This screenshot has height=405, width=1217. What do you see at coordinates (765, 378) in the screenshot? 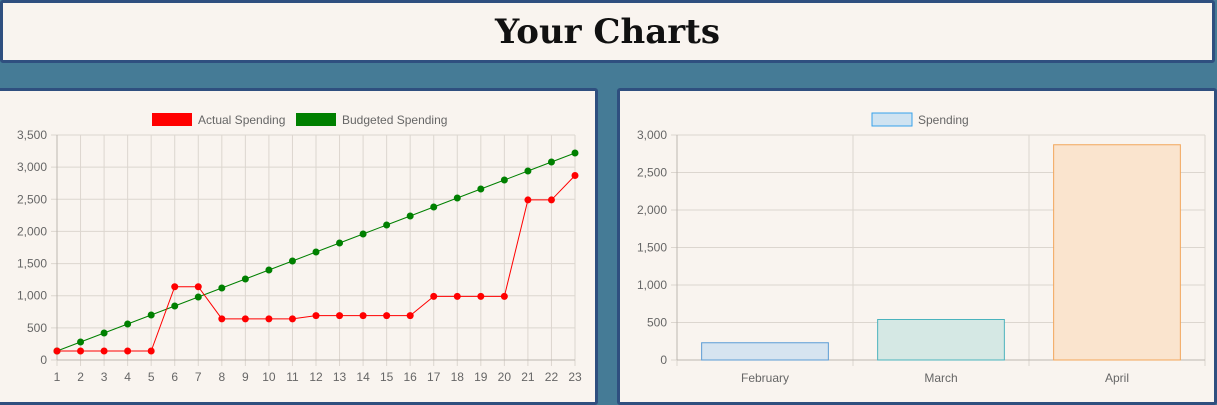
I see `x-tick-label: February` at bounding box center [765, 378].